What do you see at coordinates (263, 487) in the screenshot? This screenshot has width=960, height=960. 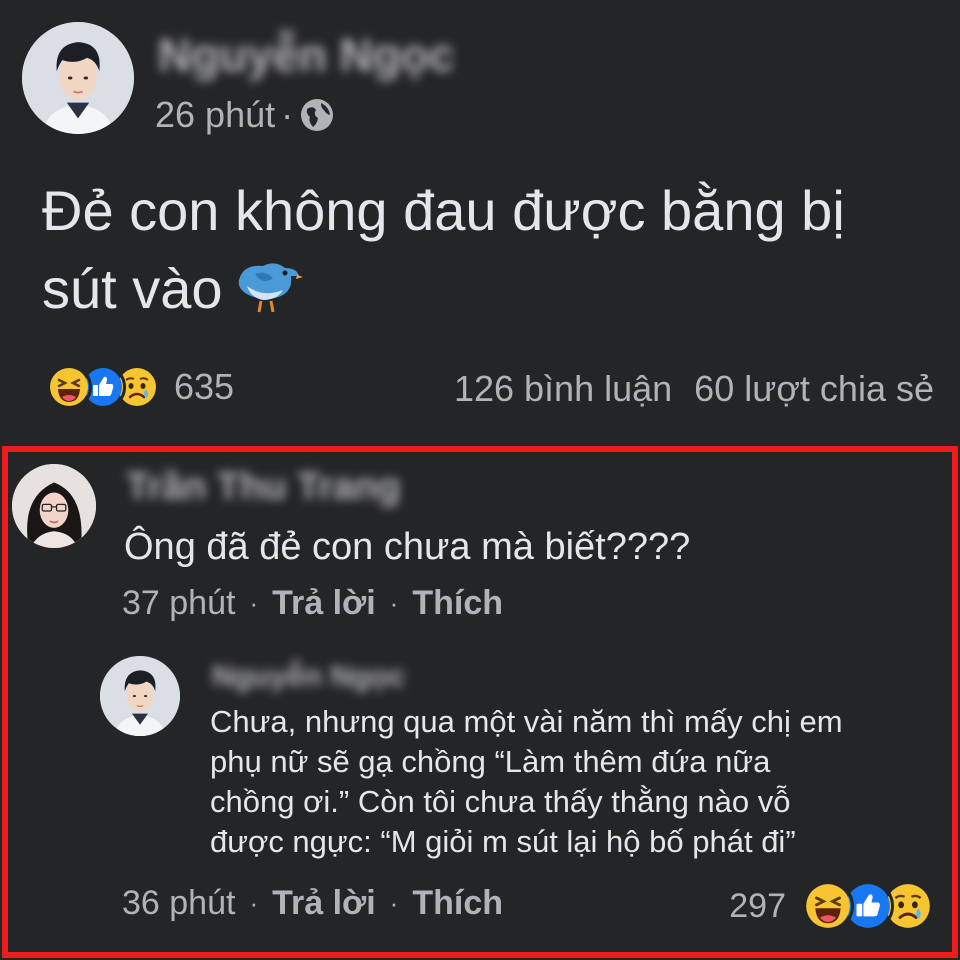 I see `commenter-name: Trần Thu Trang` at bounding box center [263, 487].